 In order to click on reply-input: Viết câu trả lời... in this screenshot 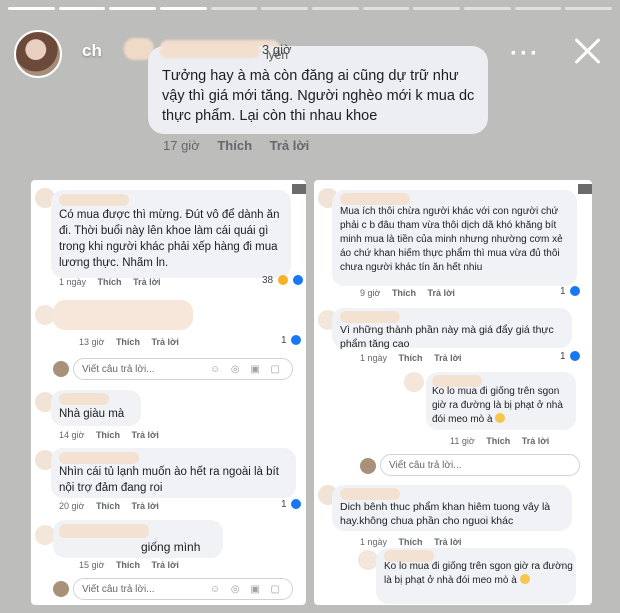, I will do `click(480, 465)`.